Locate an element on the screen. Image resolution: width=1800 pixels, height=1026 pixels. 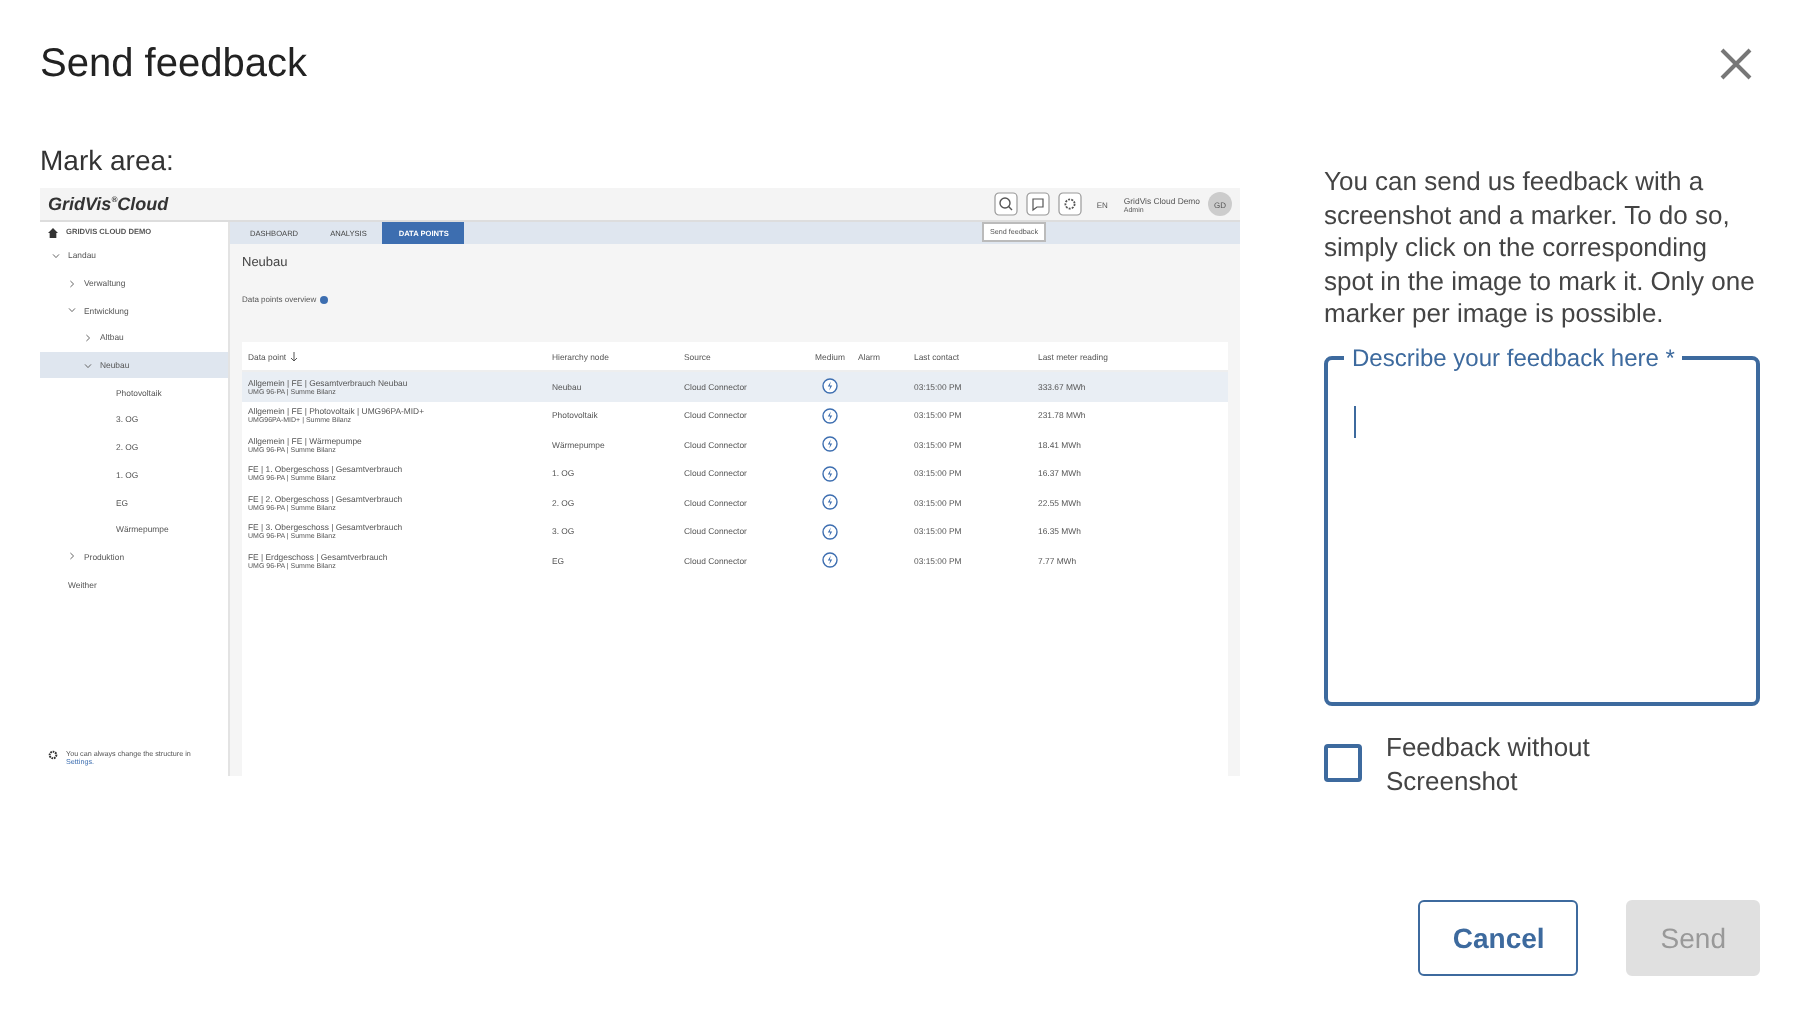
instructions-text: You can send us feedback with a screenshot and a marker. To do so, simply click on the corresponding spot in the image to mark it. Only one marker per image is possible. is located at coordinates (1540, 248).